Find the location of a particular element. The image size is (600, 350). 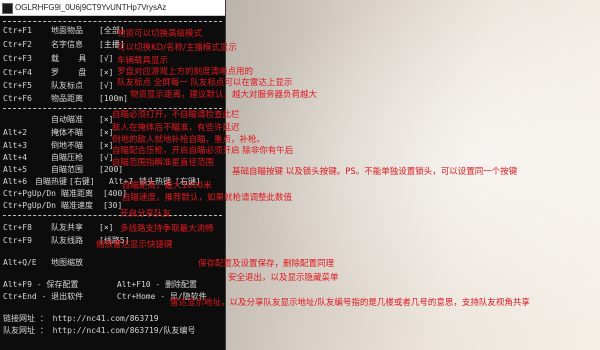

team-label: 队友共享 is located at coordinates (67, 227).